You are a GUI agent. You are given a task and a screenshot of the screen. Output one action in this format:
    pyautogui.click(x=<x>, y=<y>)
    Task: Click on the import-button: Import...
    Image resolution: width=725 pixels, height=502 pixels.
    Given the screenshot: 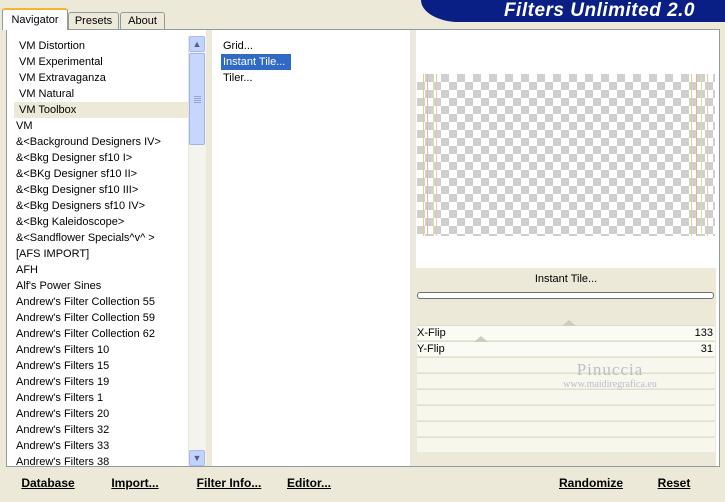 What is the action you would take?
    pyautogui.click(x=135, y=483)
    